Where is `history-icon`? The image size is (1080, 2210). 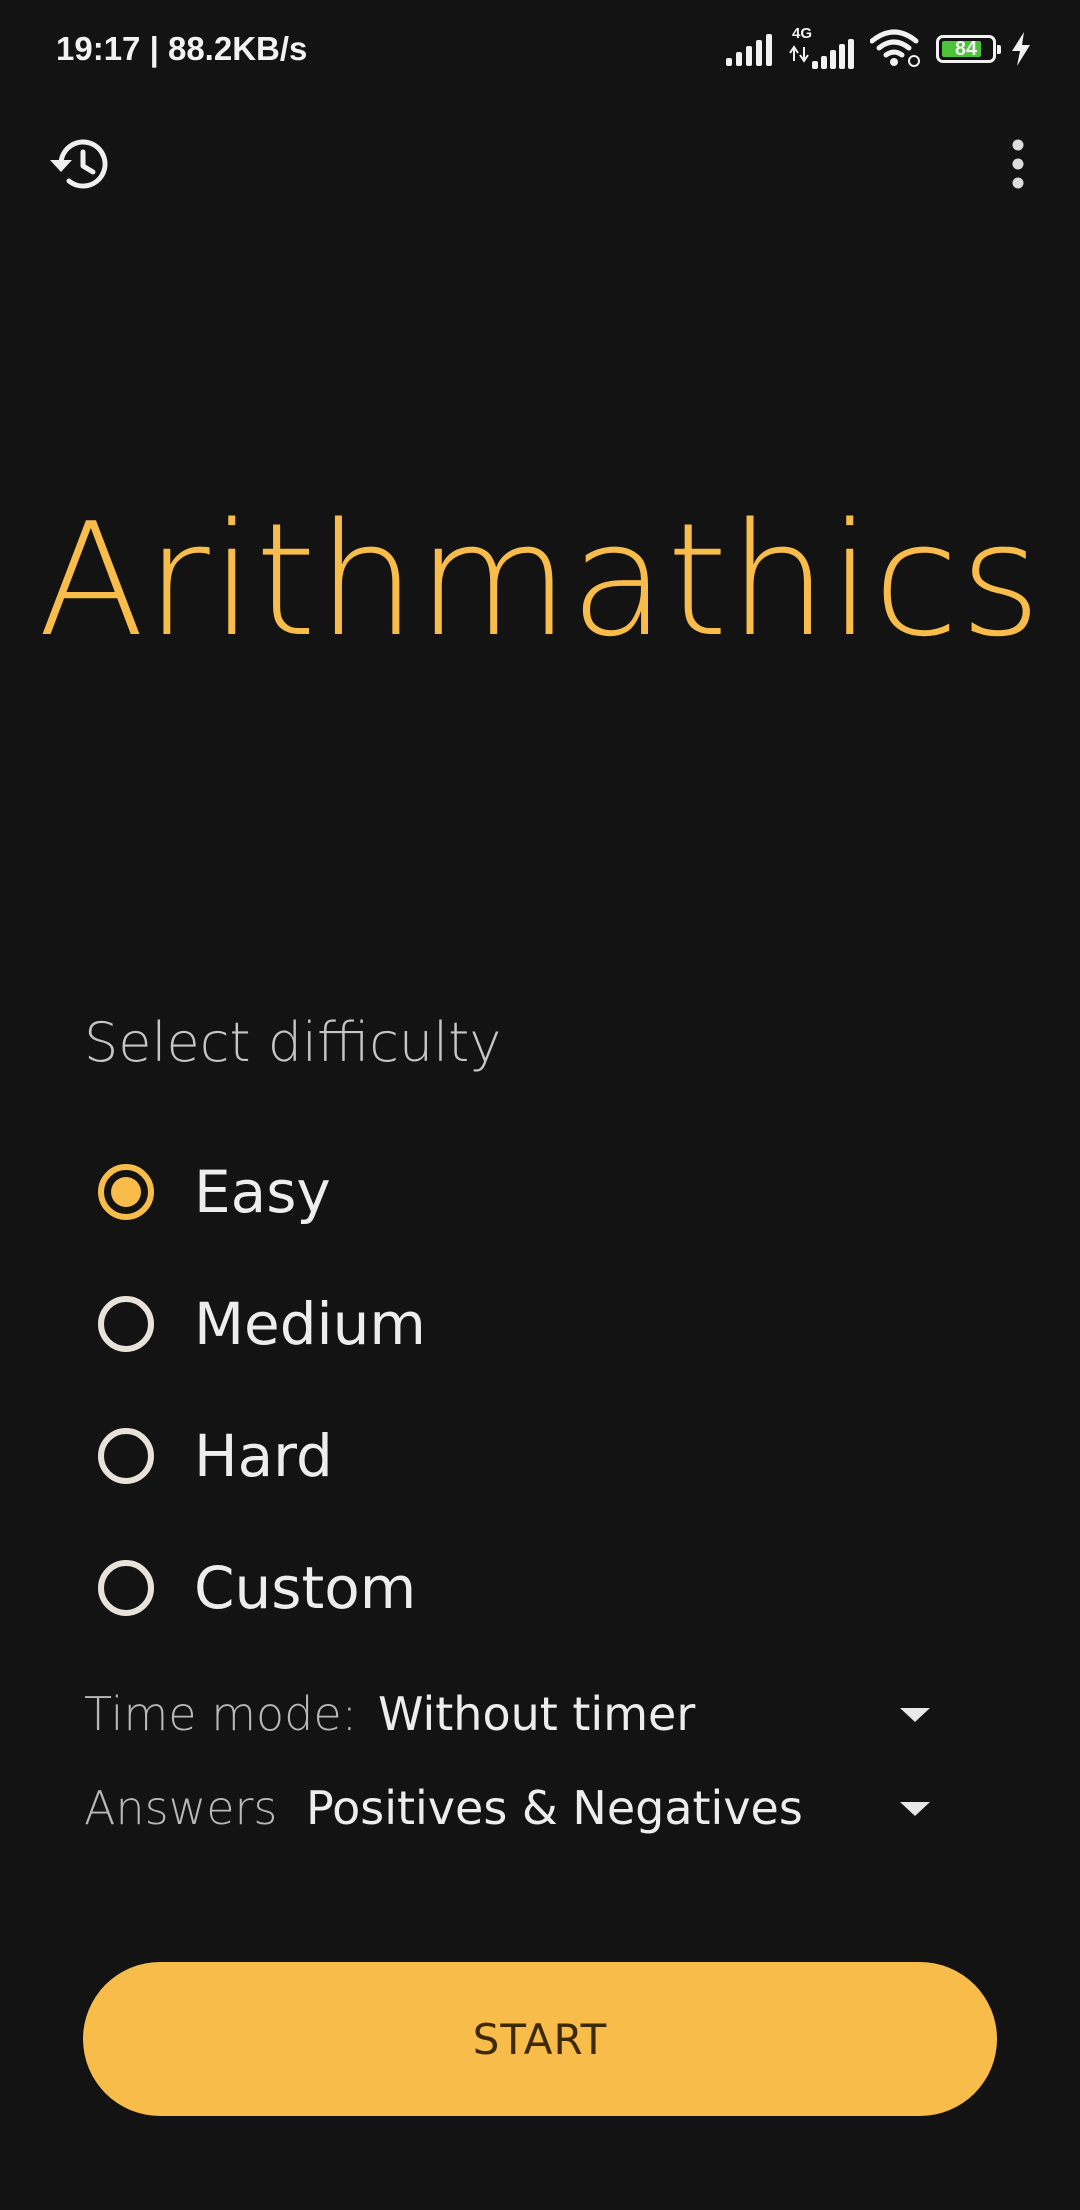
history-icon is located at coordinates (79, 164).